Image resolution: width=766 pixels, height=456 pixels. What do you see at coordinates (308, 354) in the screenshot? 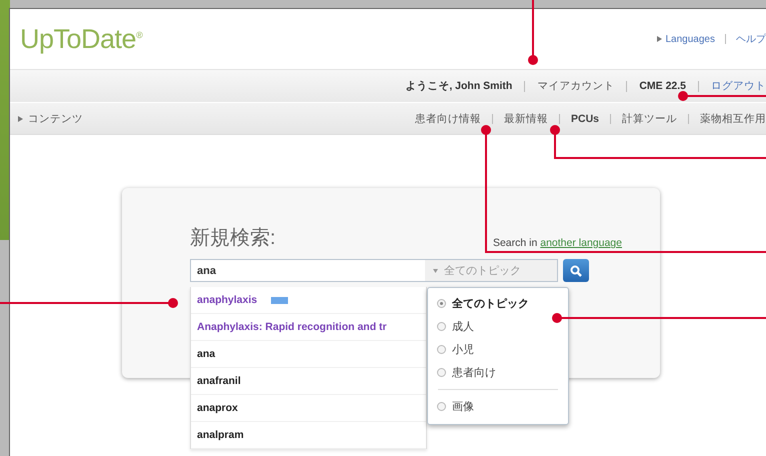
I see `suggestion-item: ana` at bounding box center [308, 354].